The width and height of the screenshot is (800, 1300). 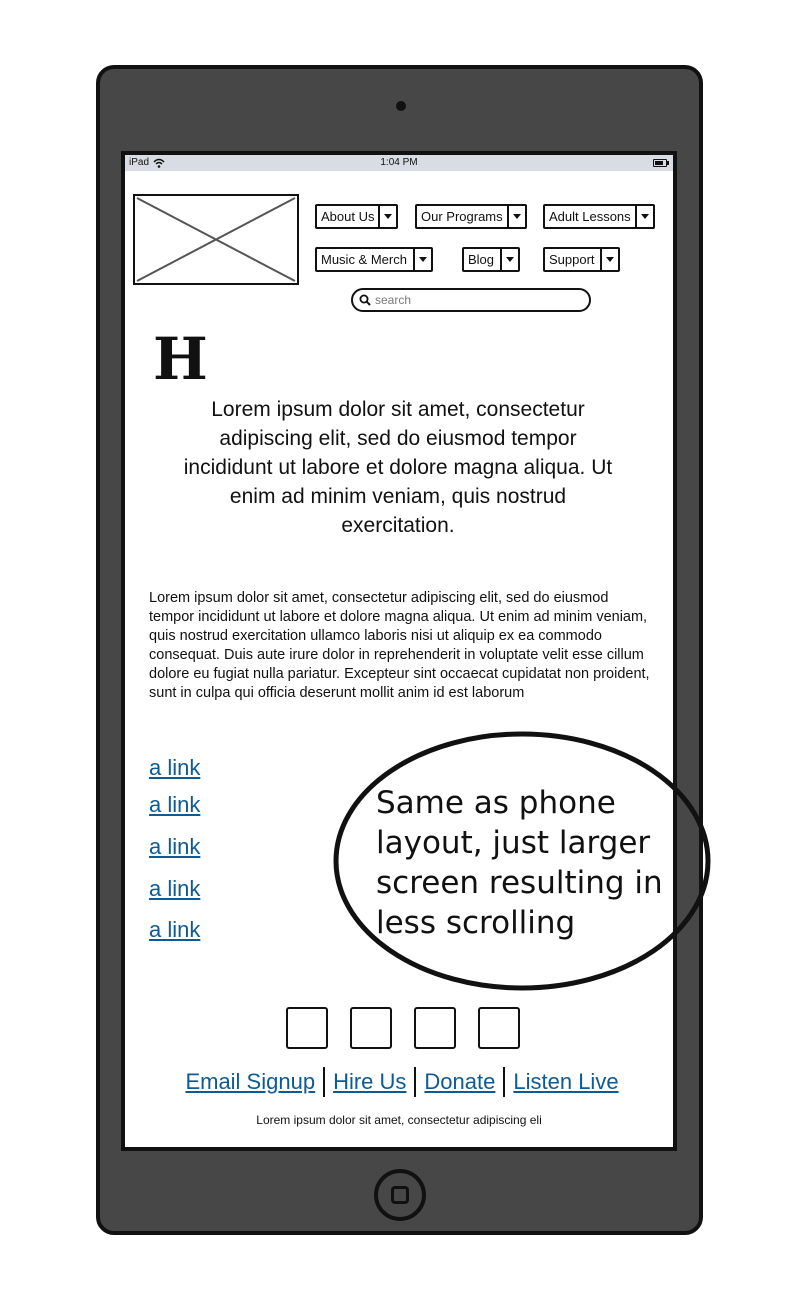 I want to click on nav-music-merch: Music & Merch, so click(x=374, y=259).